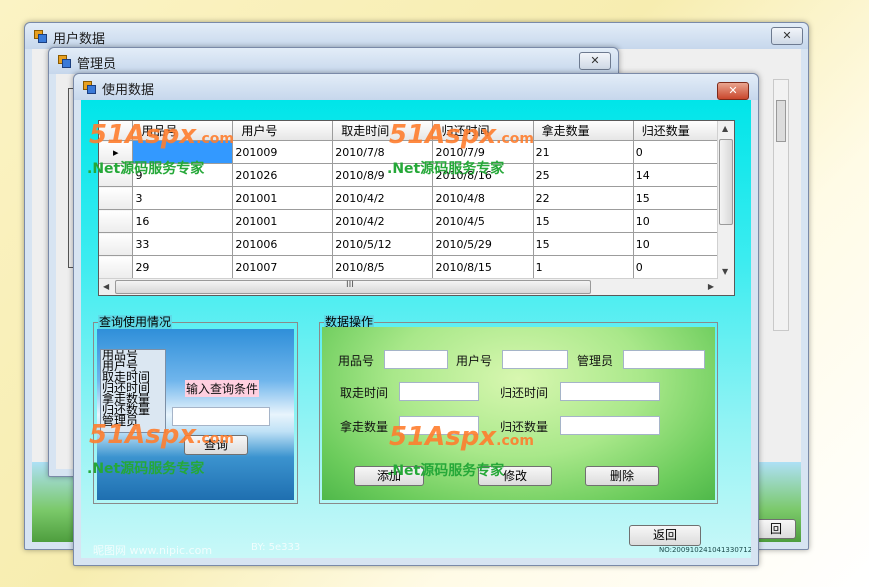  I want to click on bg-caption-left: 昵图网 www.nipic.com, so click(153, 550).